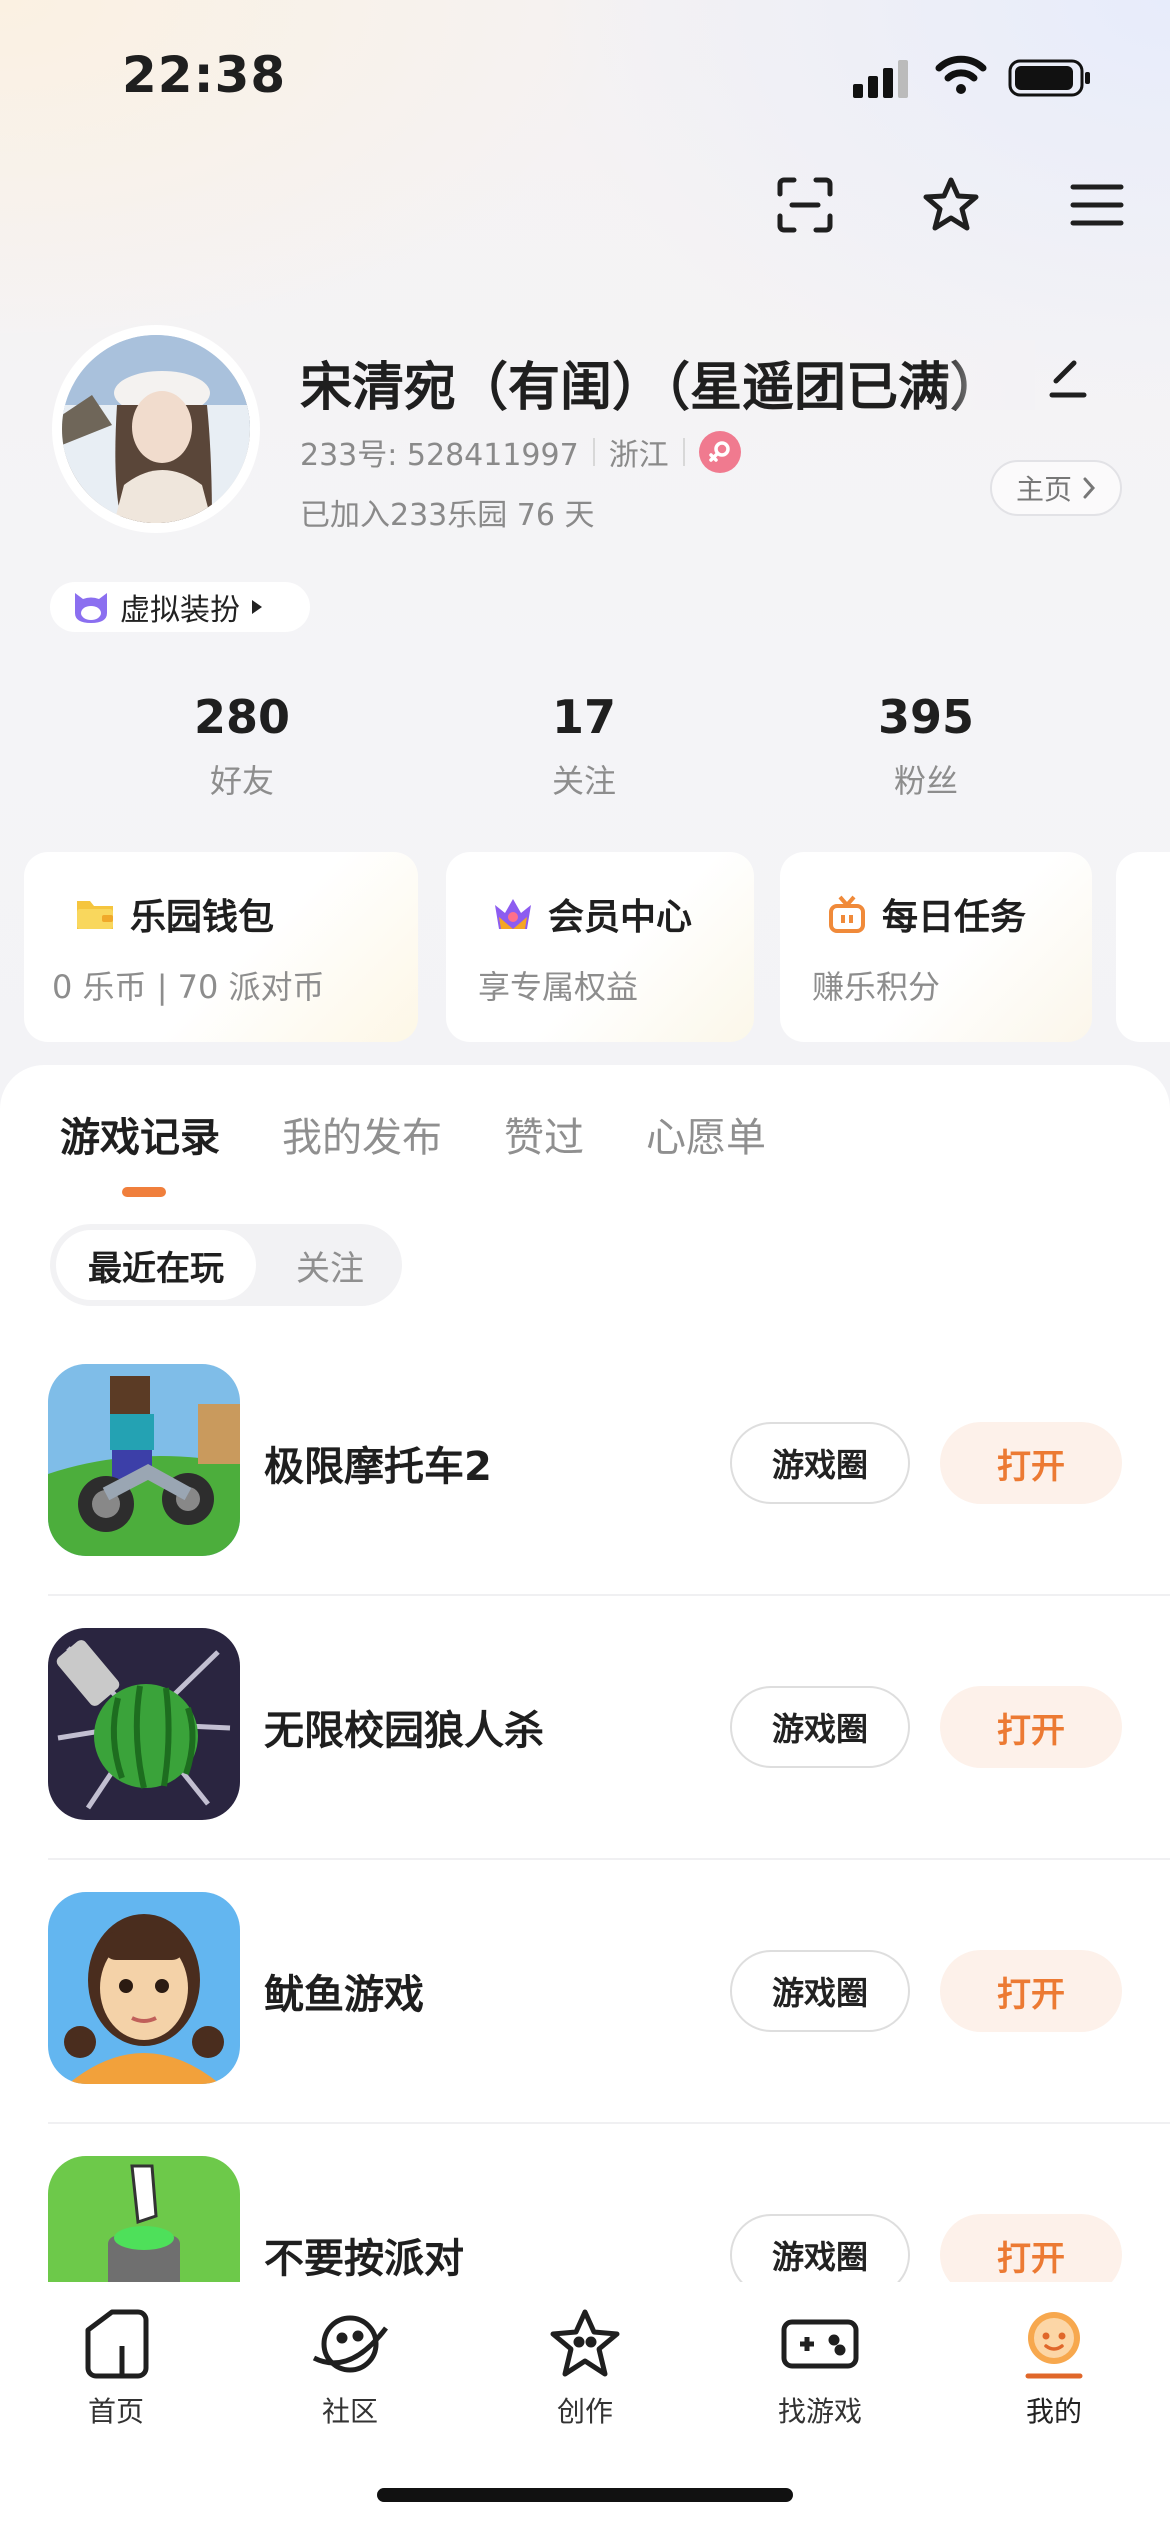 The height and width of the screenshot is (2532, 1170). I want to click on menu-icon, so click(1097, 205).